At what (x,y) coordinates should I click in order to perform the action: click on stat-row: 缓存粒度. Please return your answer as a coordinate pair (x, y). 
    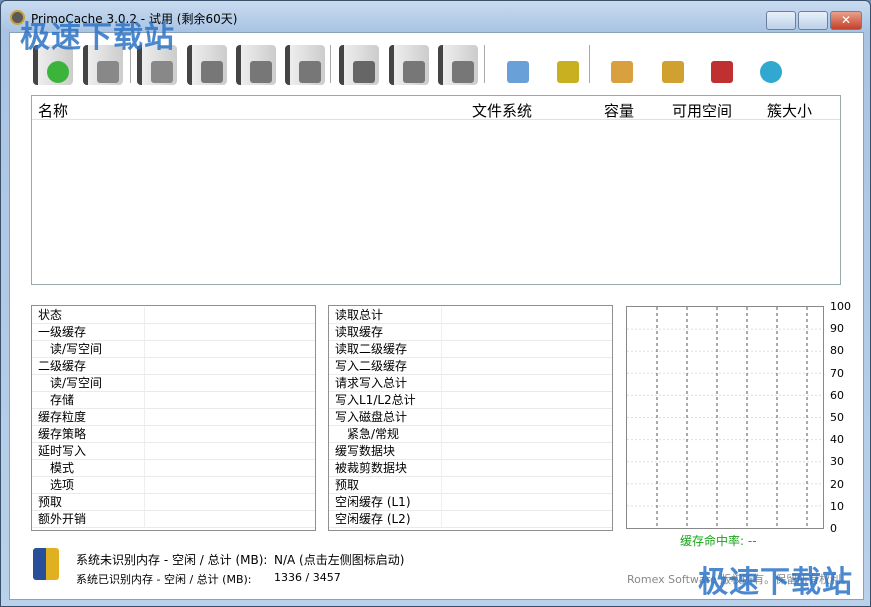
    Looking at the image, I should click on (173, 417).